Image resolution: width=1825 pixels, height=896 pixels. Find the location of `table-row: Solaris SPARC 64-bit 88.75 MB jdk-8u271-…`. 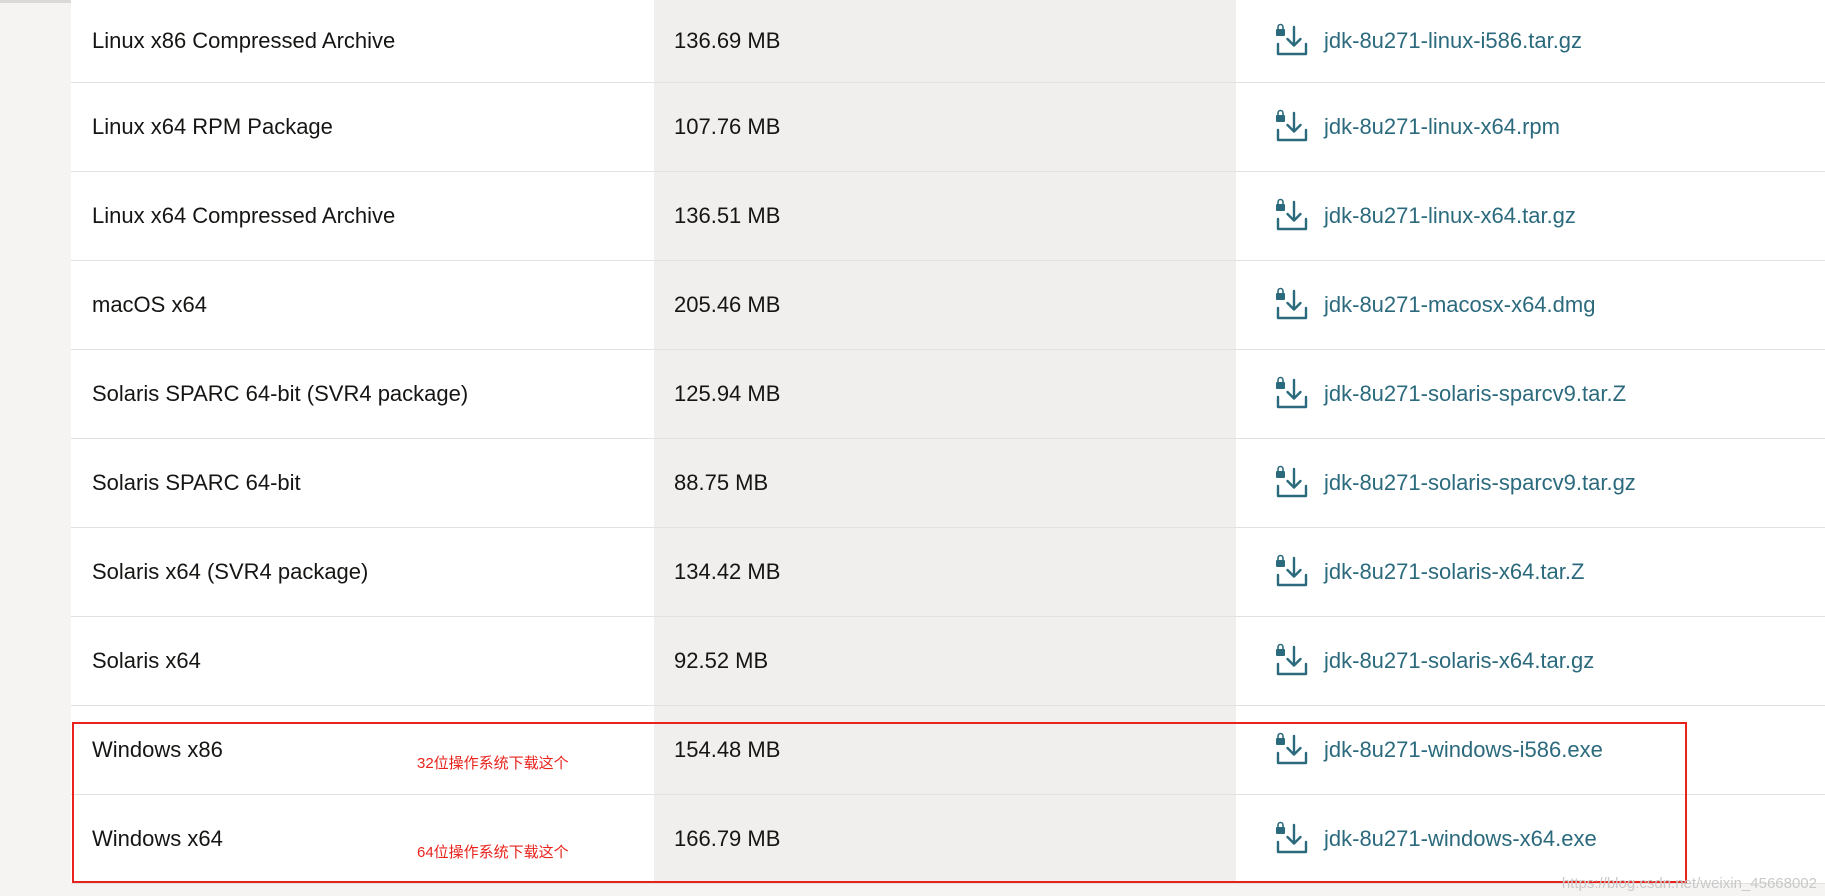

table-row: Solaris SPARC 64-bit 88.75 MB jdk-8u271-… is located at coordinates (948, 483).